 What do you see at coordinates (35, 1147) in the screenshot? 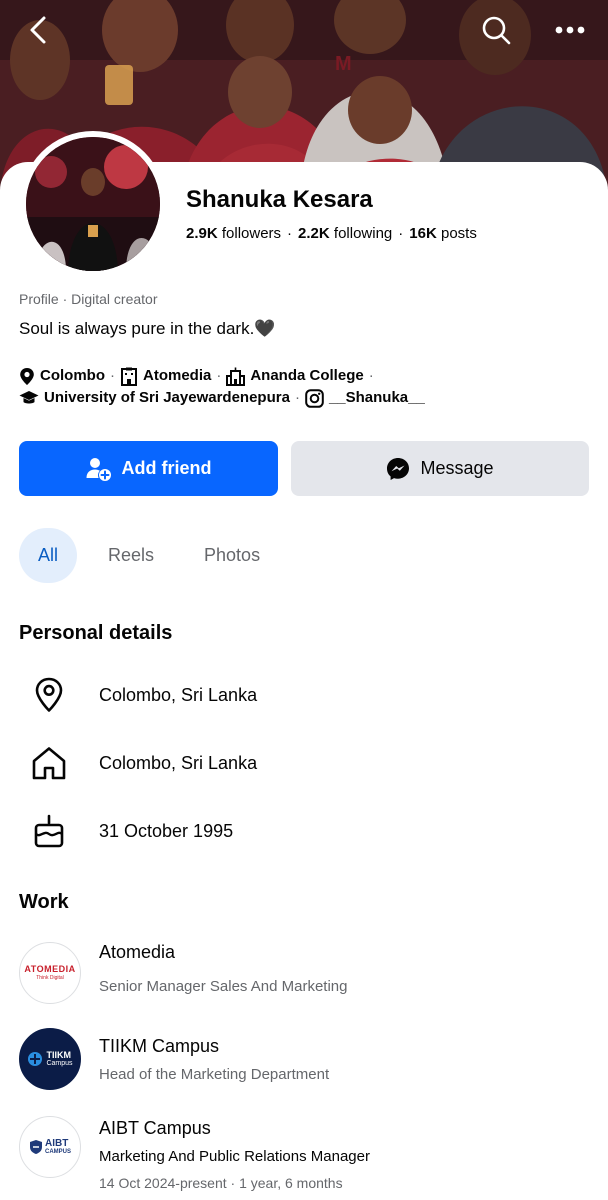
I see `aibt-shield-icon` at bounding box center [35, 1147].